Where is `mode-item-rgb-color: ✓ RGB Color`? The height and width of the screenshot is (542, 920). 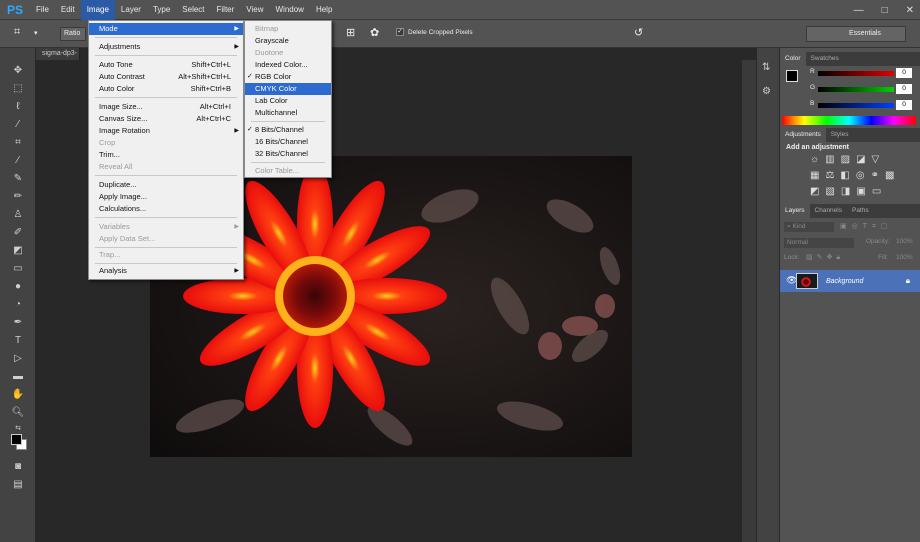 mode-item-rgb-color: ✓ RGB Color is located at coordinates (288, 77).